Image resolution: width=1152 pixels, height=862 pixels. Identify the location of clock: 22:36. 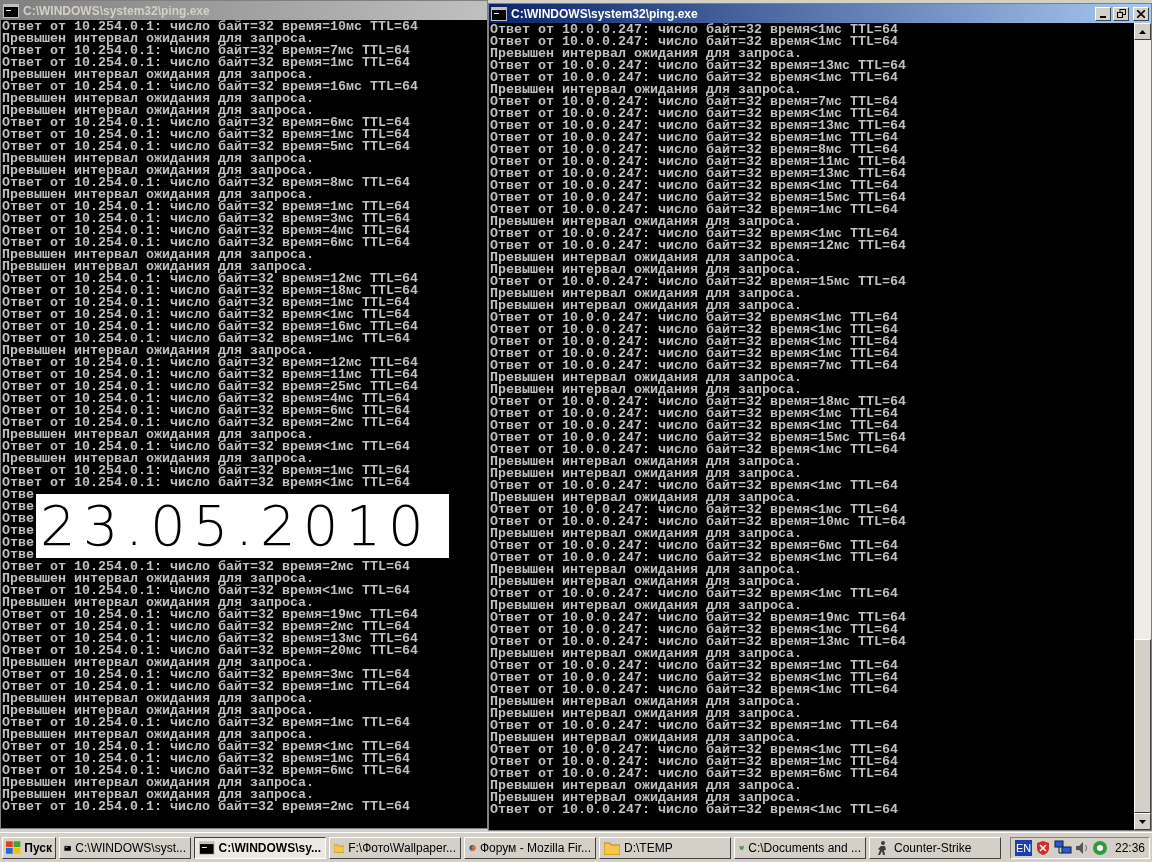
(1129, 848).